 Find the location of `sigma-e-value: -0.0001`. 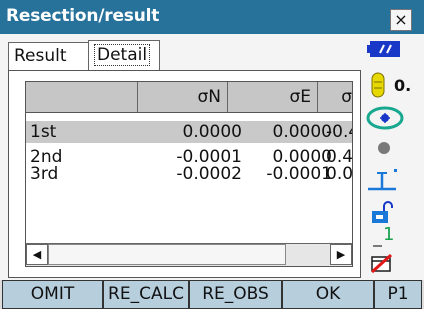

sigma-e-value: -0.0001 is located at coordinates (299, 174).